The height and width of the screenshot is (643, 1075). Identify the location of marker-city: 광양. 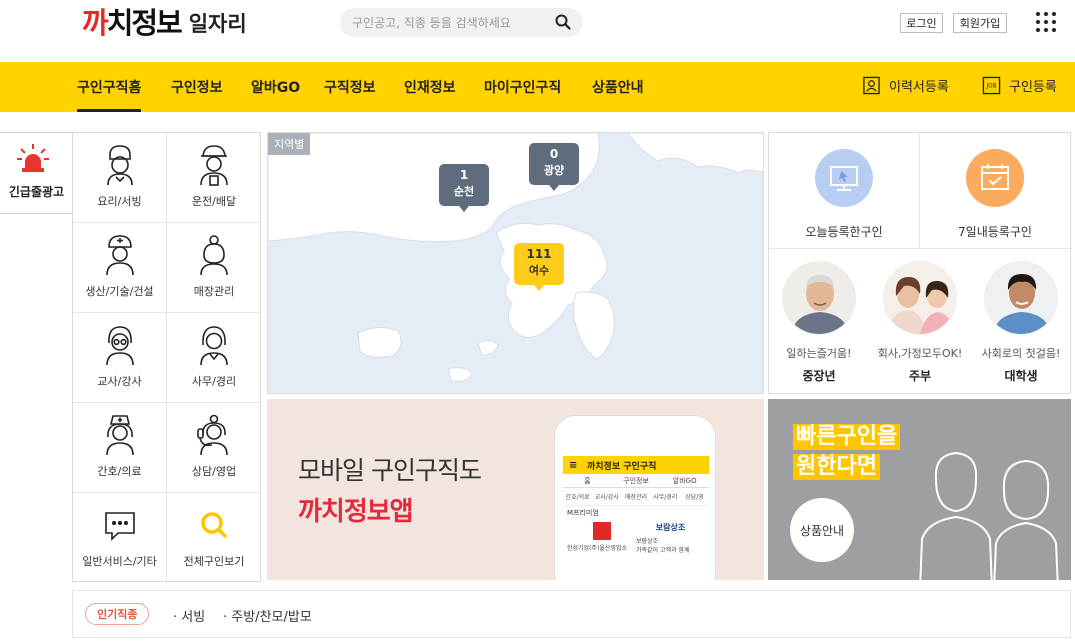
(554, 170).